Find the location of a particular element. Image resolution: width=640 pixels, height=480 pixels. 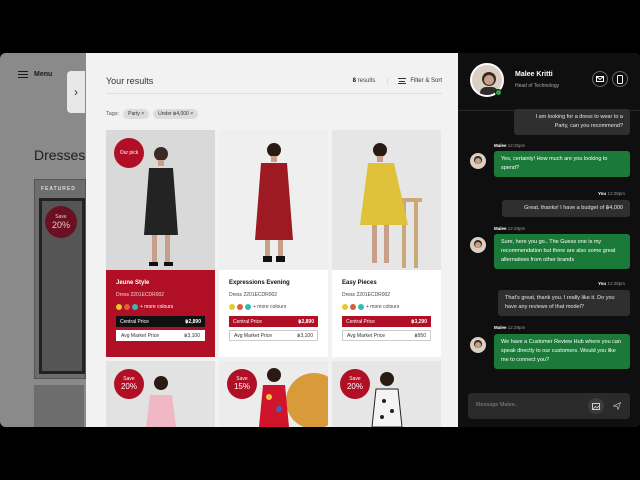

results-count-number: 8 is located at coordinates (354, 81).